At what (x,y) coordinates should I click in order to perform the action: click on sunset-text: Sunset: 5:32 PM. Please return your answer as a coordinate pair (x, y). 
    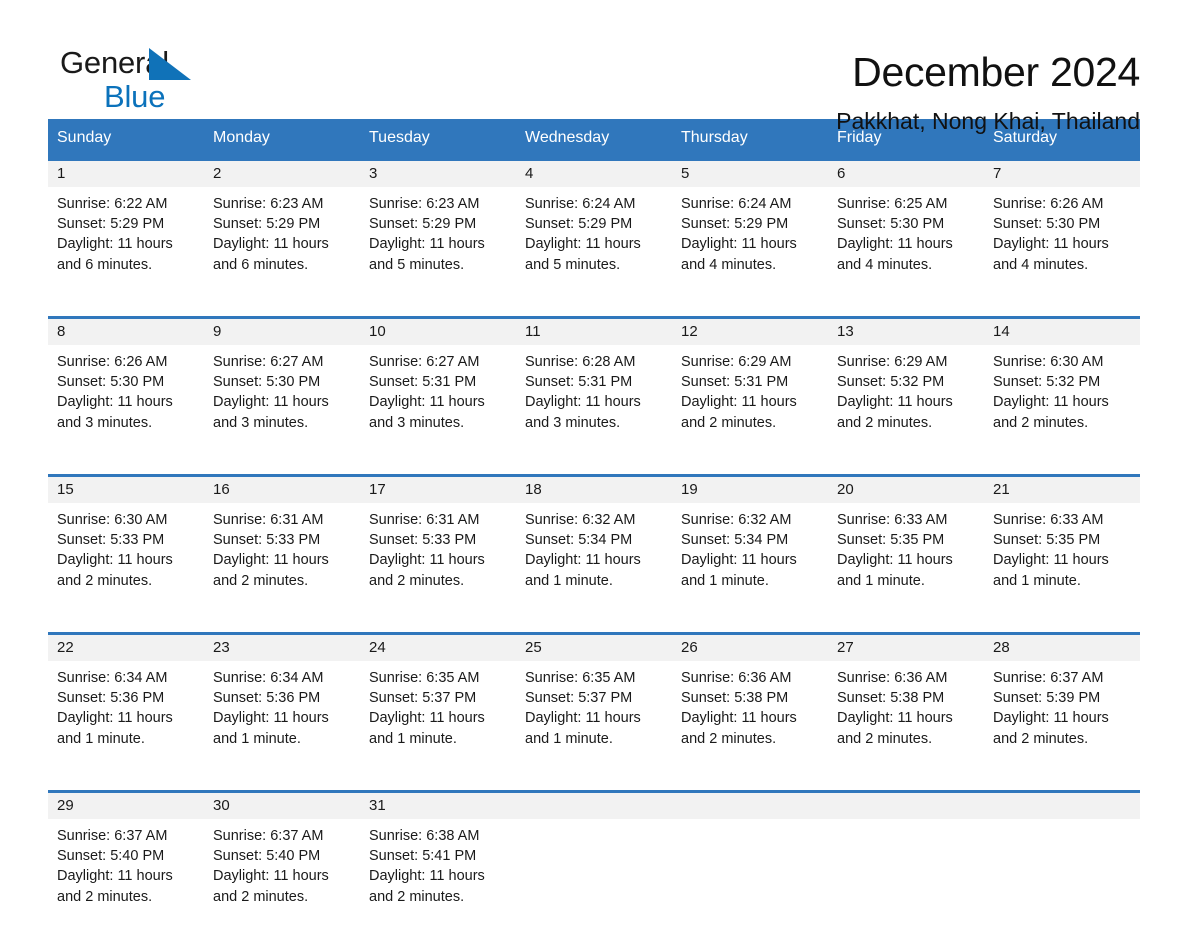
    Looking at the image, I should click on (891, 382).